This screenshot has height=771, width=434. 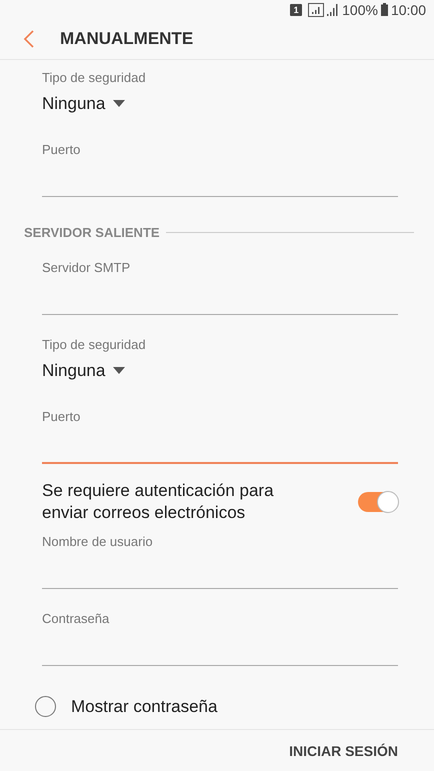 What do you see at coordinates (29, 39) in the screenshot?
I see `back-icon` at bounding box center [29, 39].